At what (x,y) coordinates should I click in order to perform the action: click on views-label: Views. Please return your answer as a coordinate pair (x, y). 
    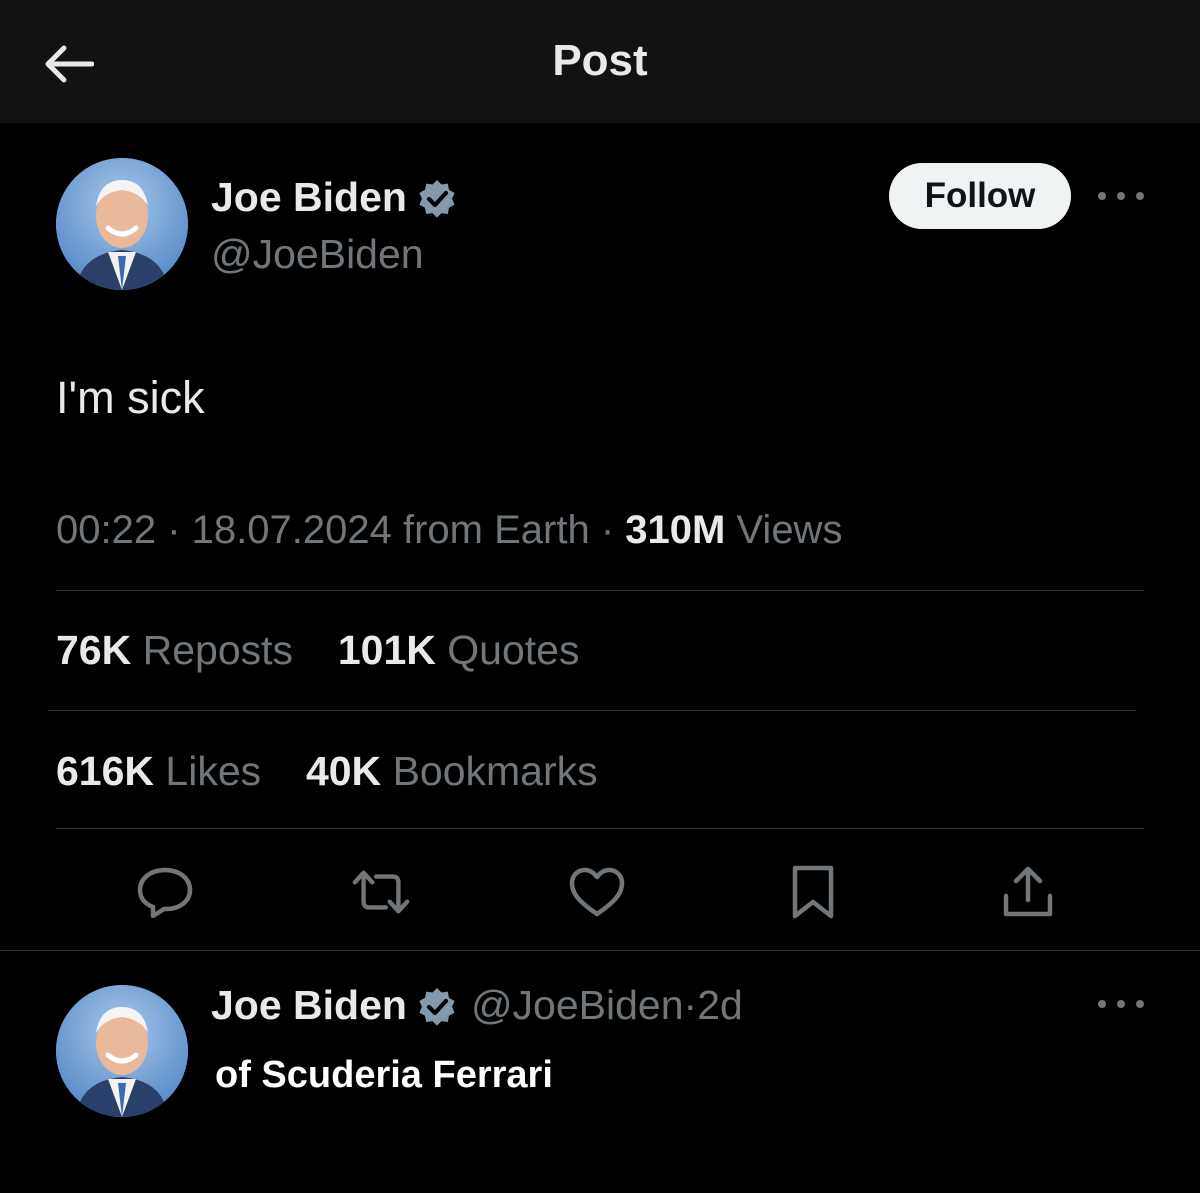
    Looking at the image, I should click on (789, 530).